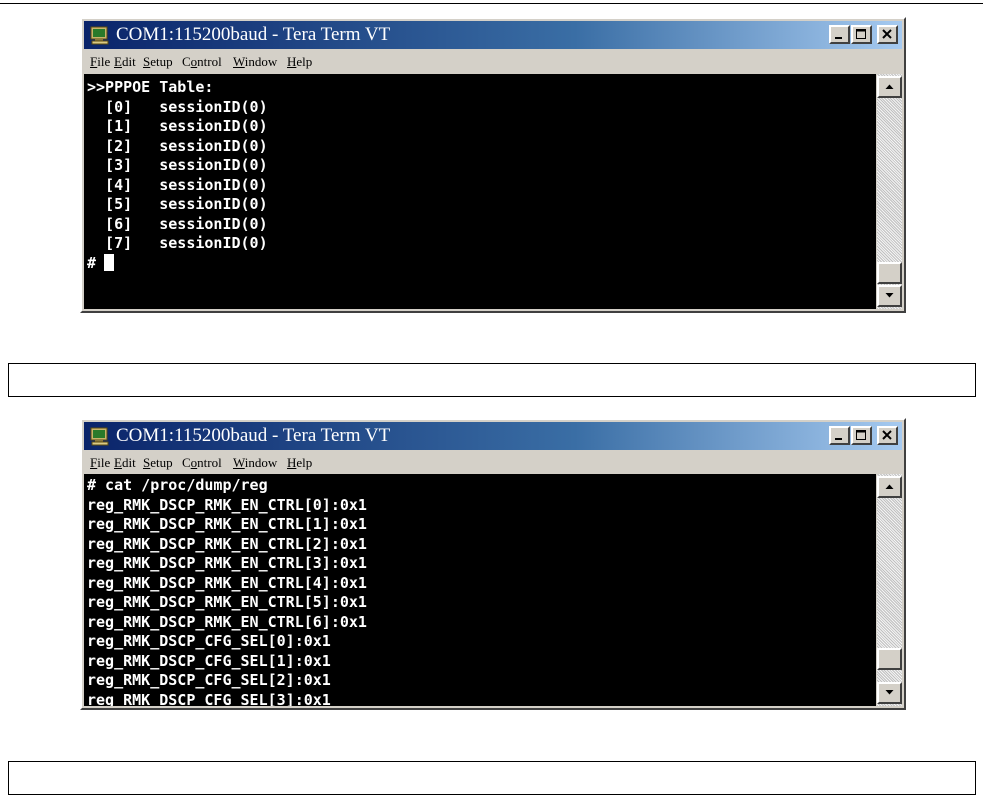 This screenshot has width=983, height=799. I want to click on terminal-line: [1] sessionID(0), so click(177, 126).